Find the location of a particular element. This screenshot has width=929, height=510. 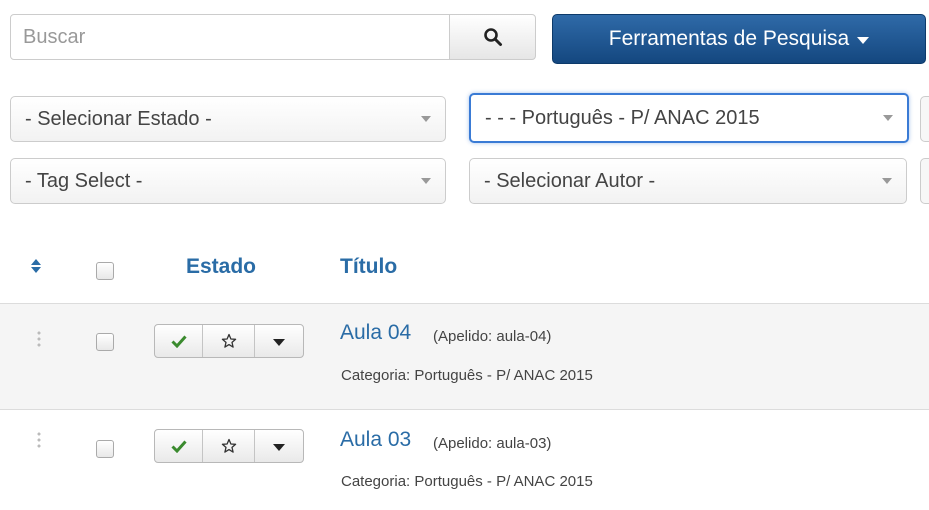

search-button is located at coordinates (492, 37).